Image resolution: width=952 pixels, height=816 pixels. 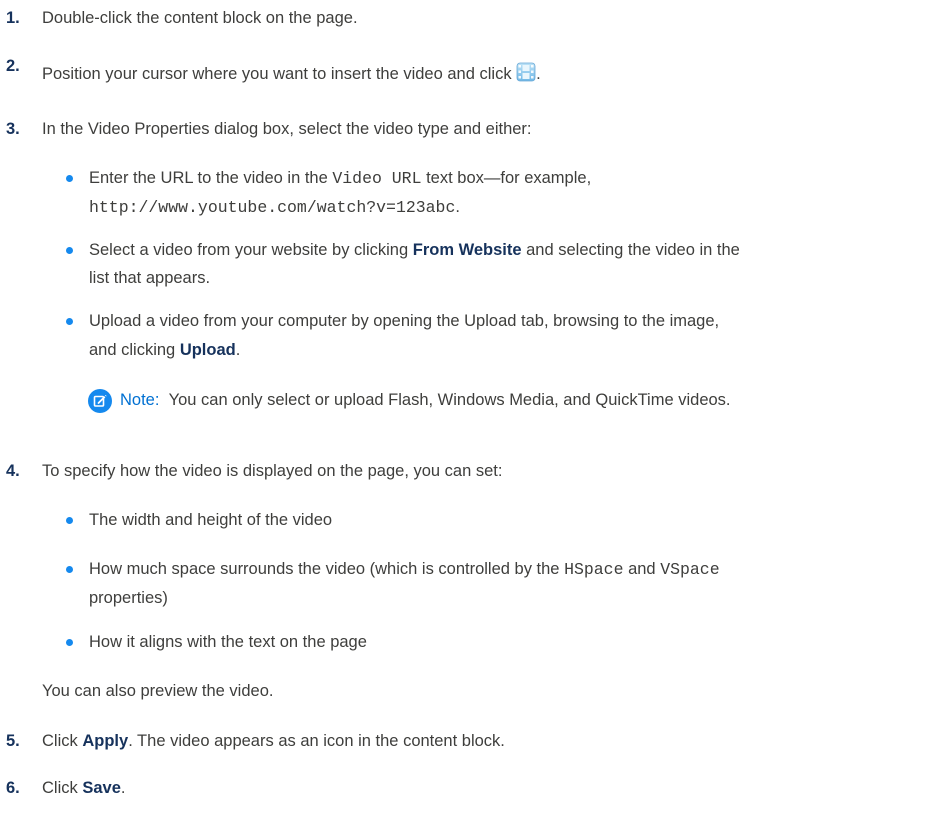 What do you see at coordinates (100, 401) in the screenshot?
I see `note-edit-icon` at bounding box center [100, 401].